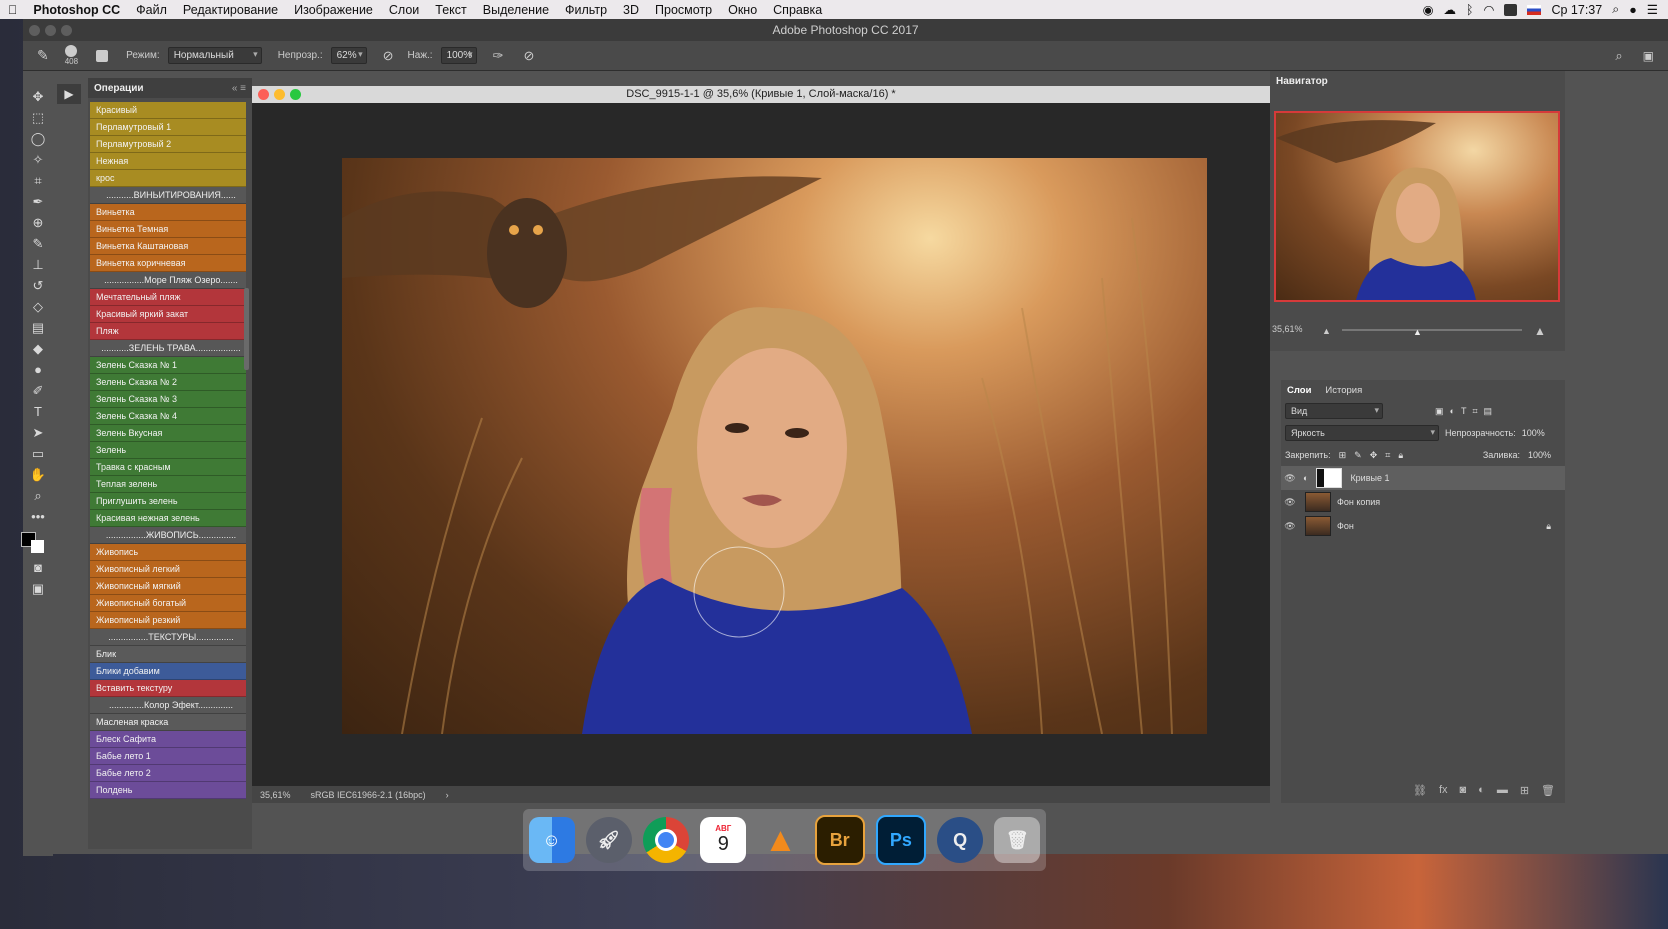 Image resolution: width=1668 pixels, height=929 pixels. What do you see at coordinates (1369, 478) in the screenshot?
I see `layer-name: Кривые 1` at bounding box center [1369, 478].